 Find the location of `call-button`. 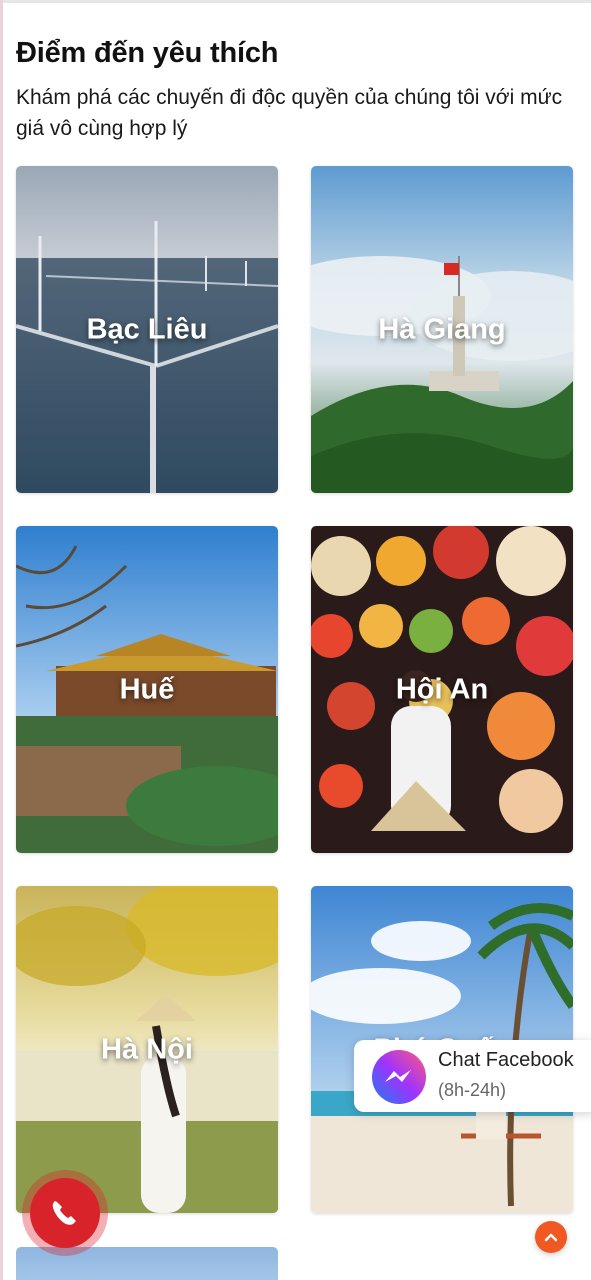

call-button is located at coordinates (65, 1213).